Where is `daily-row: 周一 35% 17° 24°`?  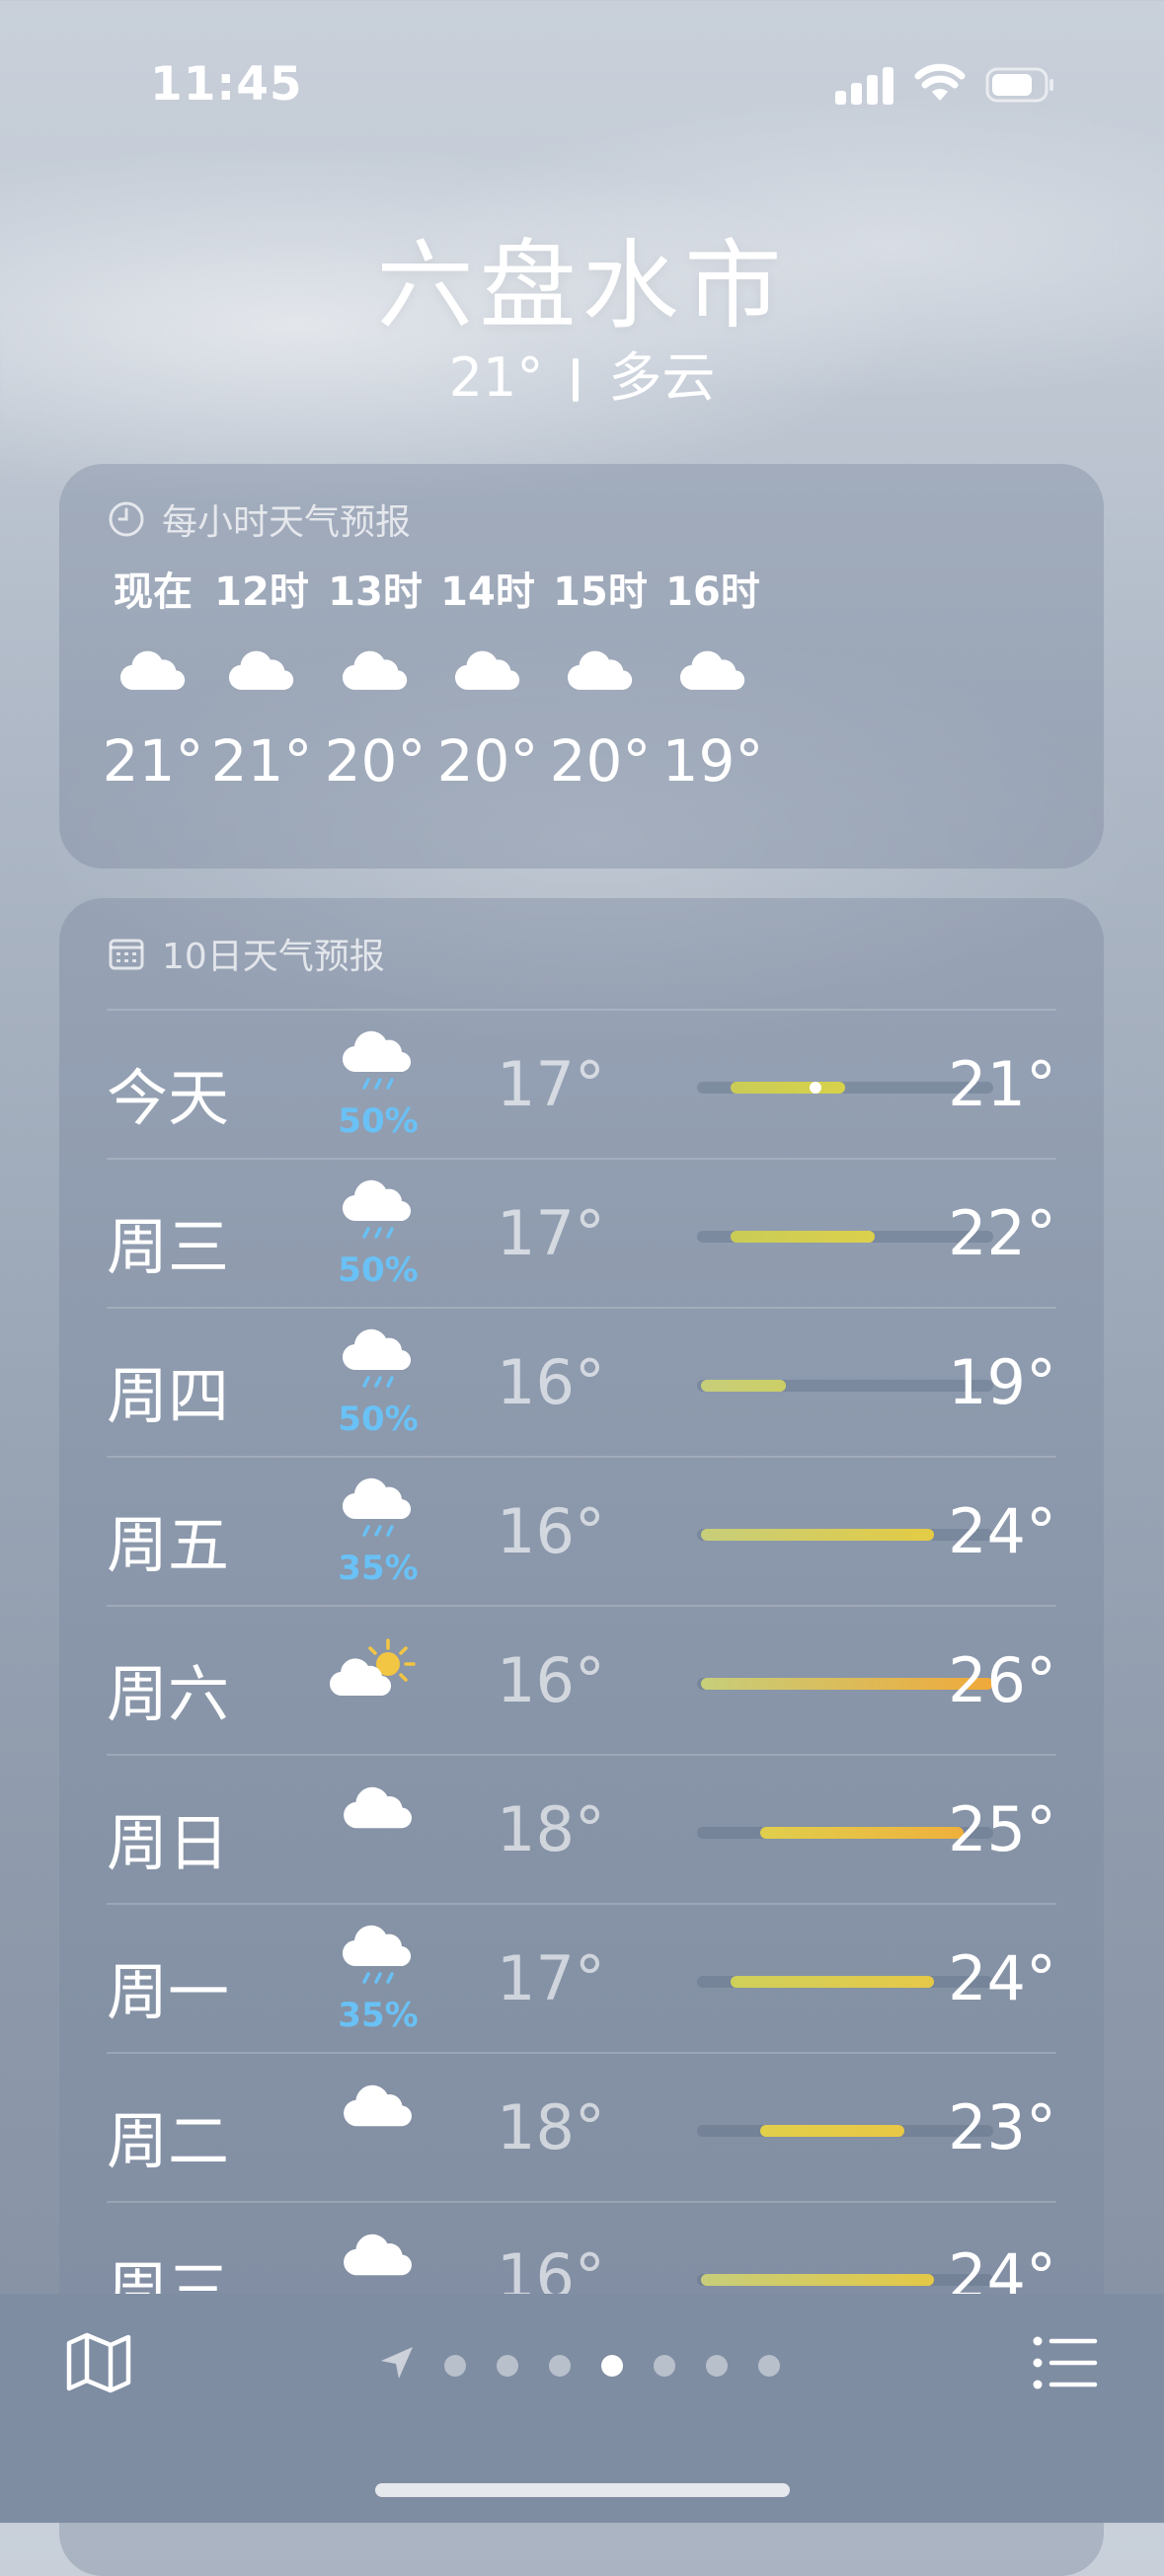 daily-row: 周一 35% 17° 24° is located at coordinates (581, 1978).